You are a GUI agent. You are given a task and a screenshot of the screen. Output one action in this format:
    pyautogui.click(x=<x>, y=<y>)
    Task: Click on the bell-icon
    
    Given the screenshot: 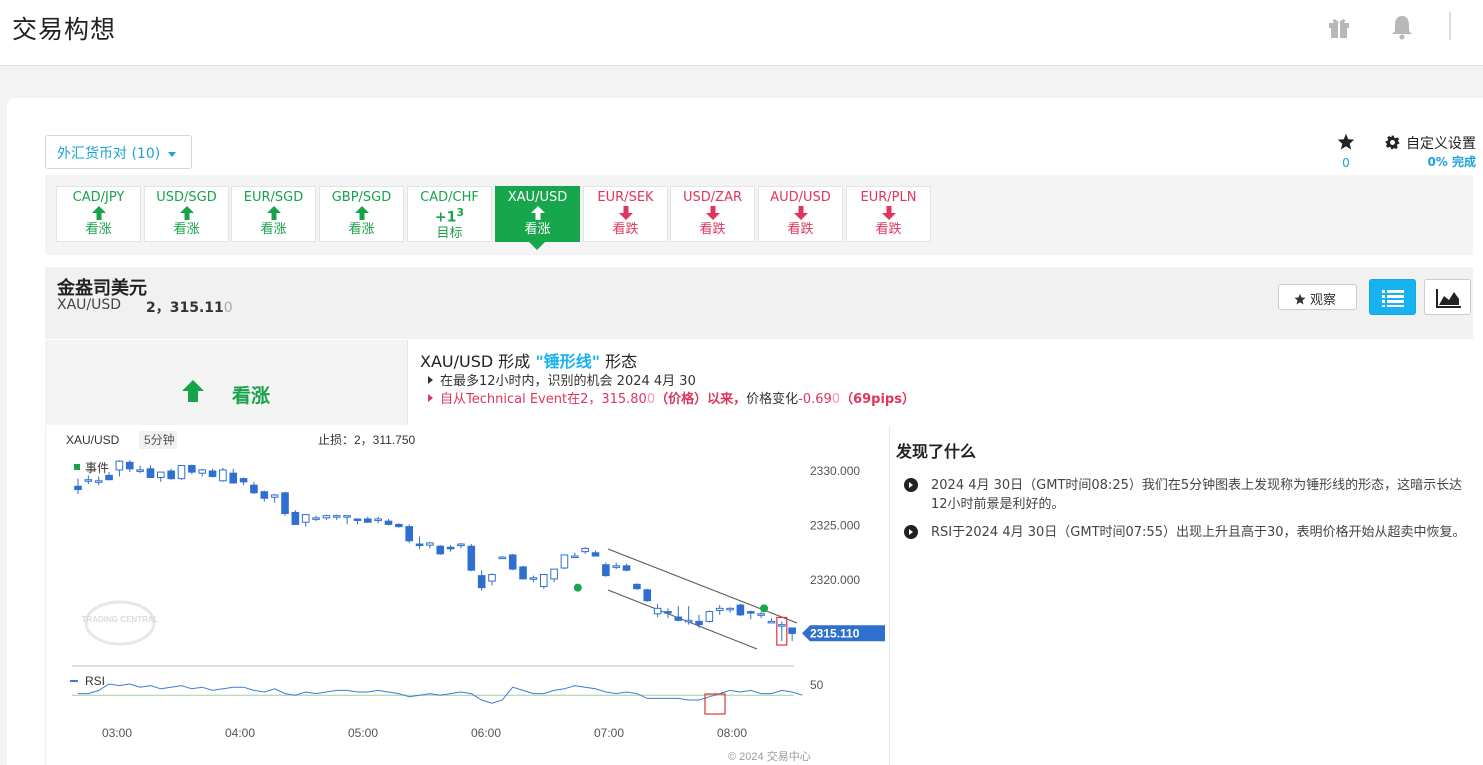 What is the action you would take?
    pyautogui.click(x=1402, y=27)
    